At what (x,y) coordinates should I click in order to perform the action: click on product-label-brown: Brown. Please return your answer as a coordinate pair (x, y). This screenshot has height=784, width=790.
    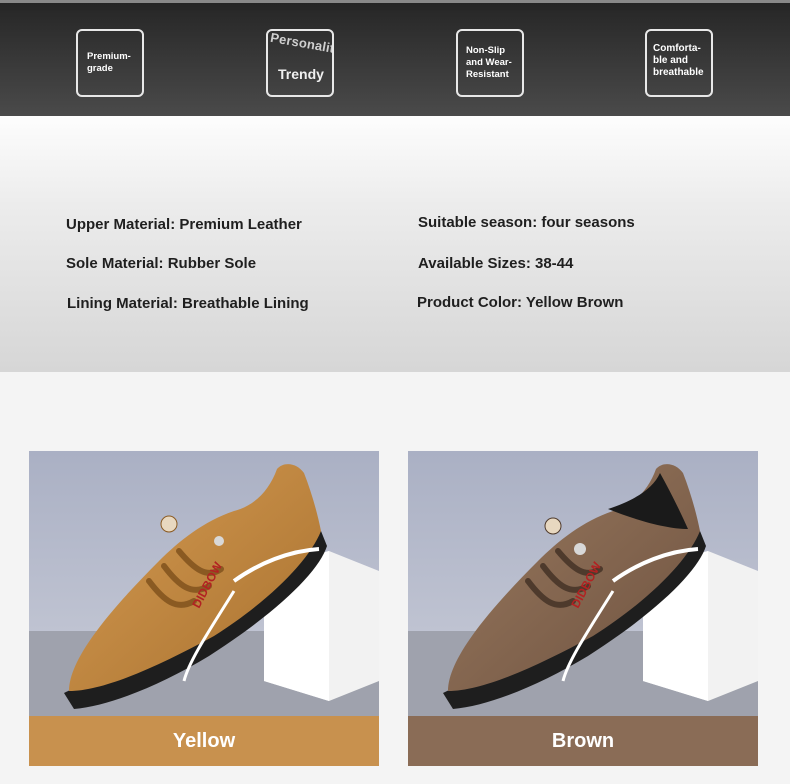
    Looking at the image, I should click on (583, 741).